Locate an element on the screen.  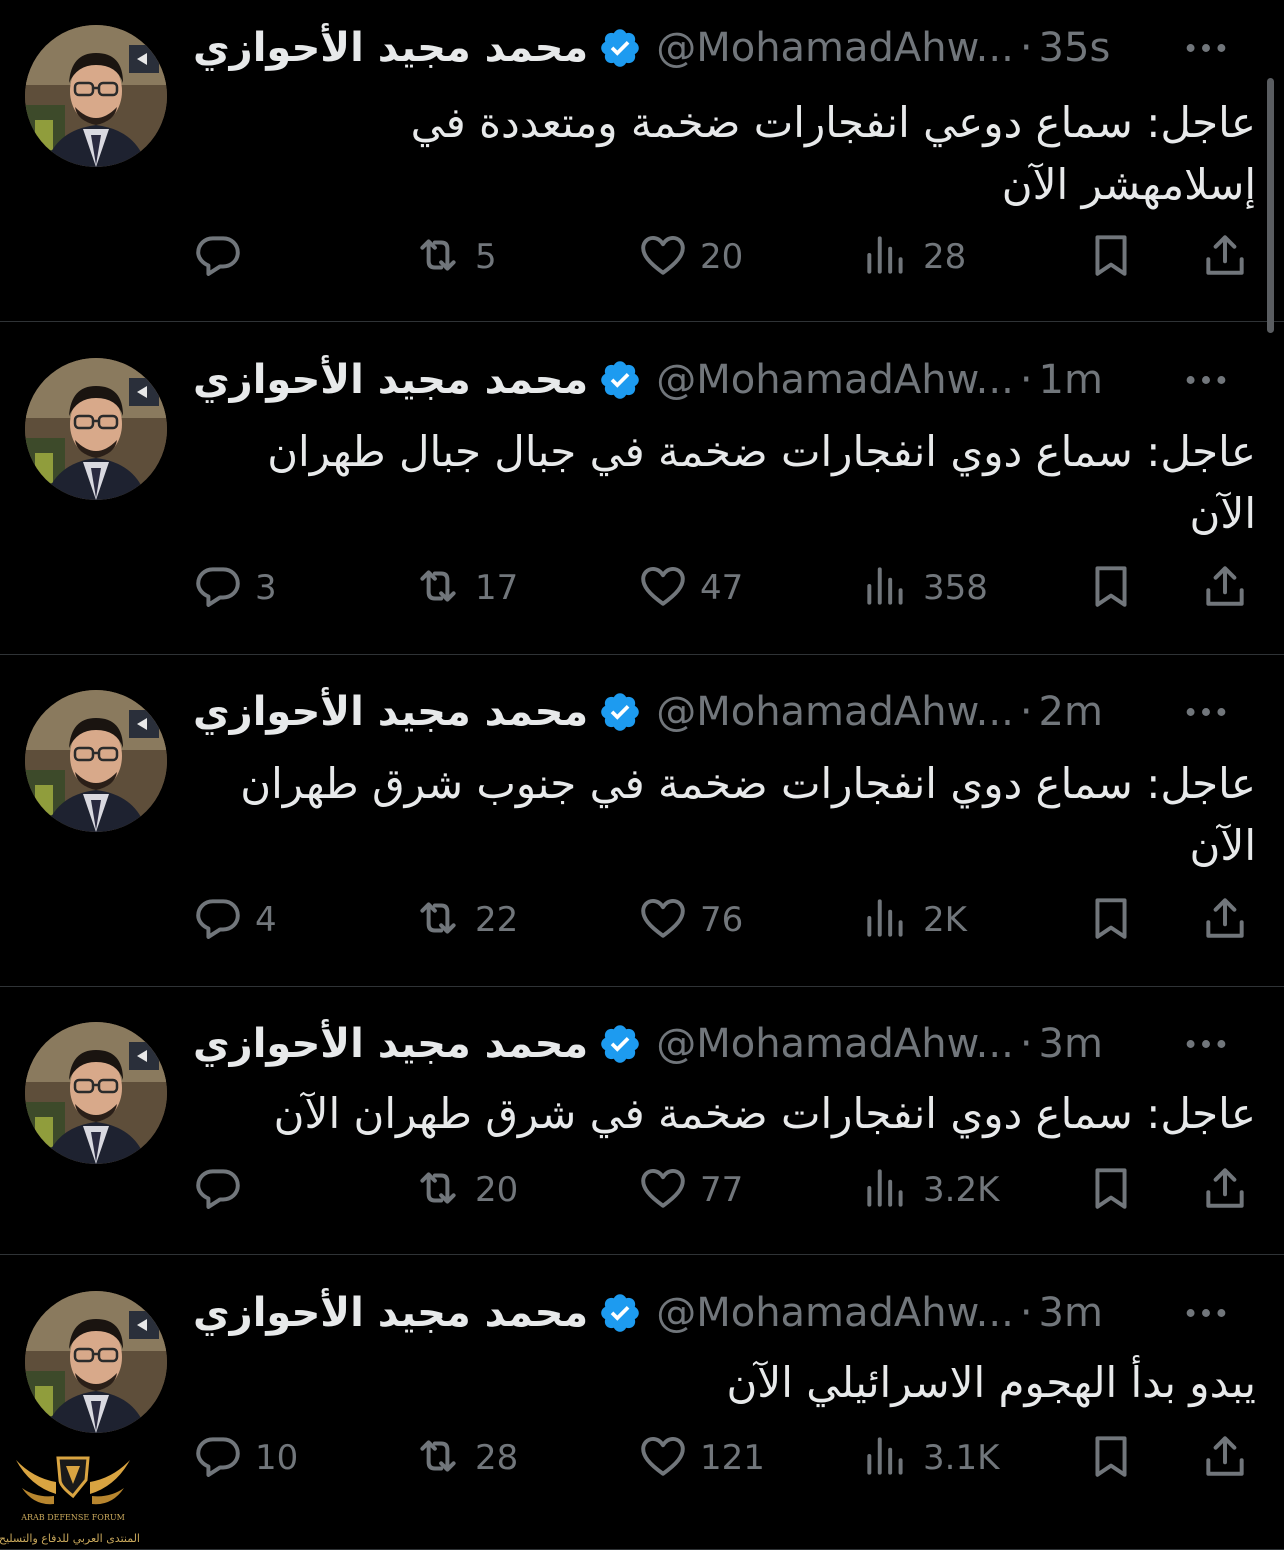
tweet-actions: 20 77 3.2K is located at coordinates (723, 1190).